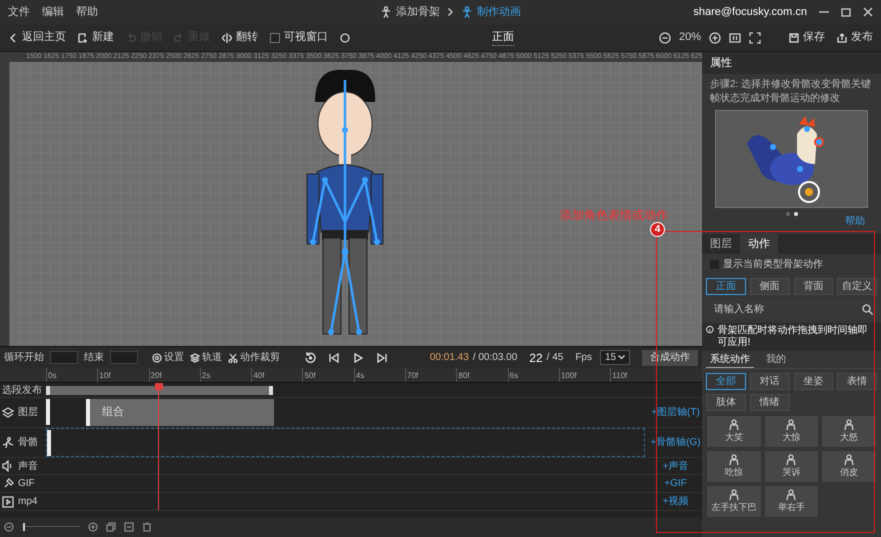 The height and width of the screenshot is (537, 881). Describe the element at coordinates (147, 527) in the screenshot. I see `trash-icon` at that location.